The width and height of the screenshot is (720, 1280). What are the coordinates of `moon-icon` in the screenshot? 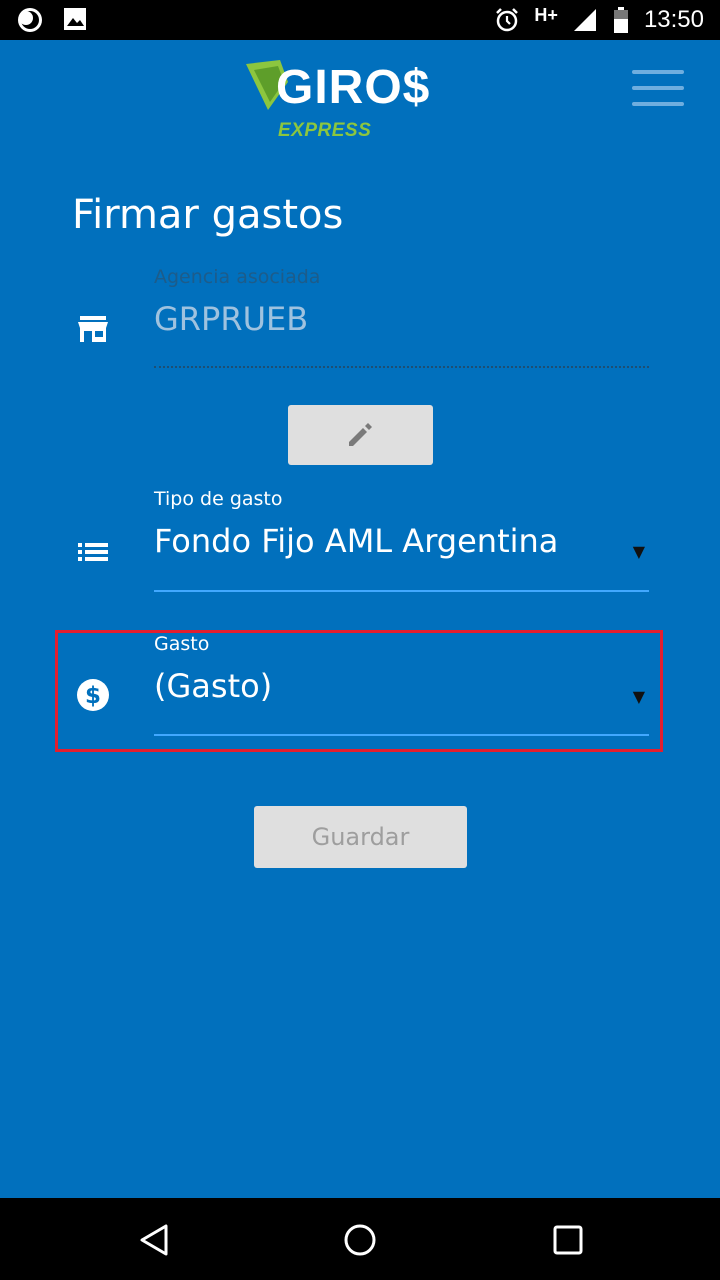 It's located at (30, 20).